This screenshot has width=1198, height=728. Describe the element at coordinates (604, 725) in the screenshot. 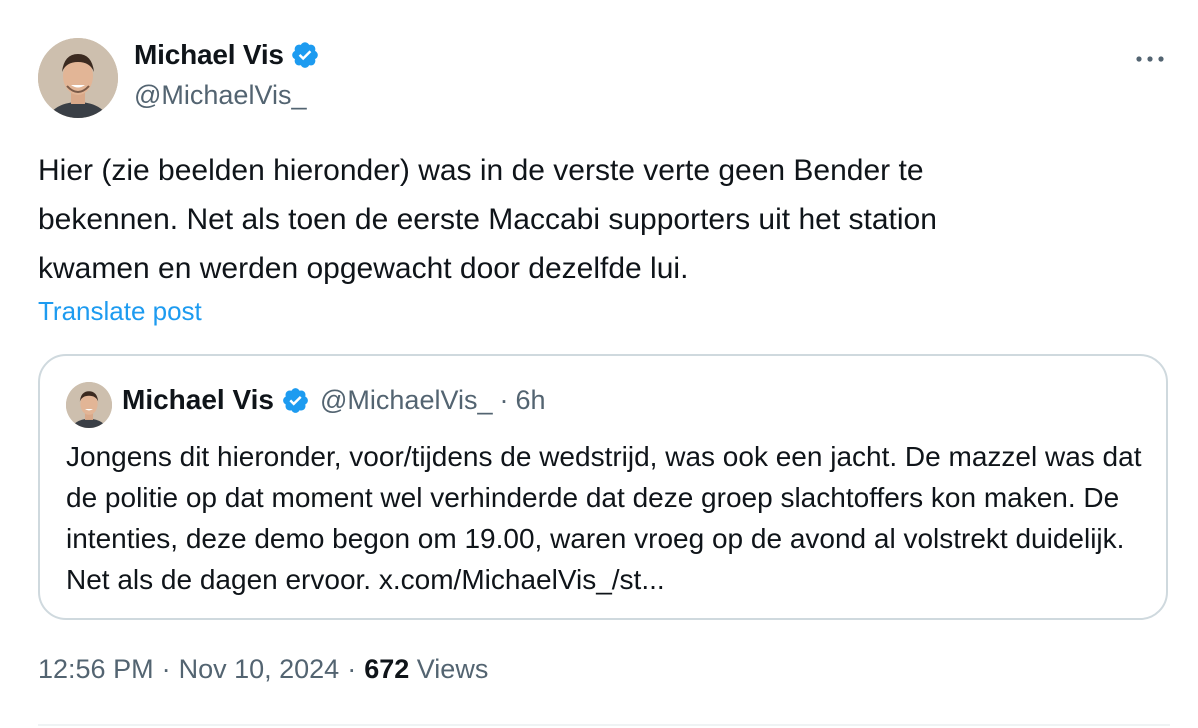

I see `divider` at that location.